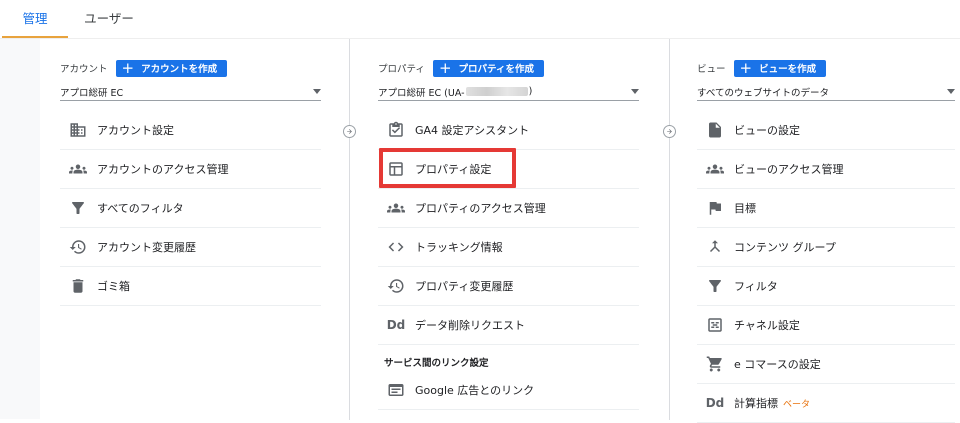 This screenshot has height=423, width=960. What do you see at coordinates (496, 91) in the screenshot?
I see `redacted-id` at bounding box center [496, 91].